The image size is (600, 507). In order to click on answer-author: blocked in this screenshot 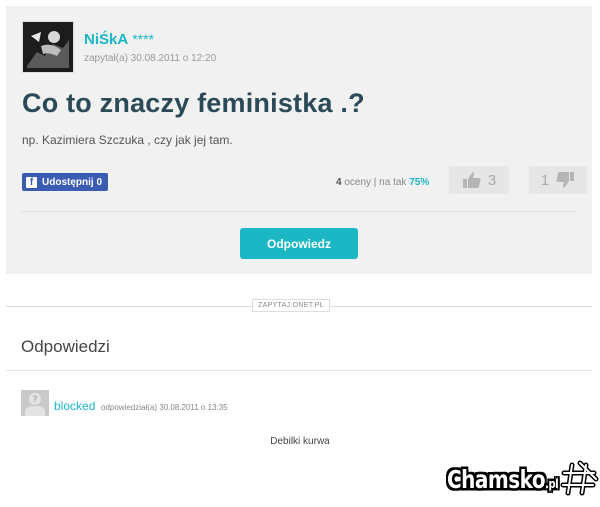, I will do `click(74, 406)`.